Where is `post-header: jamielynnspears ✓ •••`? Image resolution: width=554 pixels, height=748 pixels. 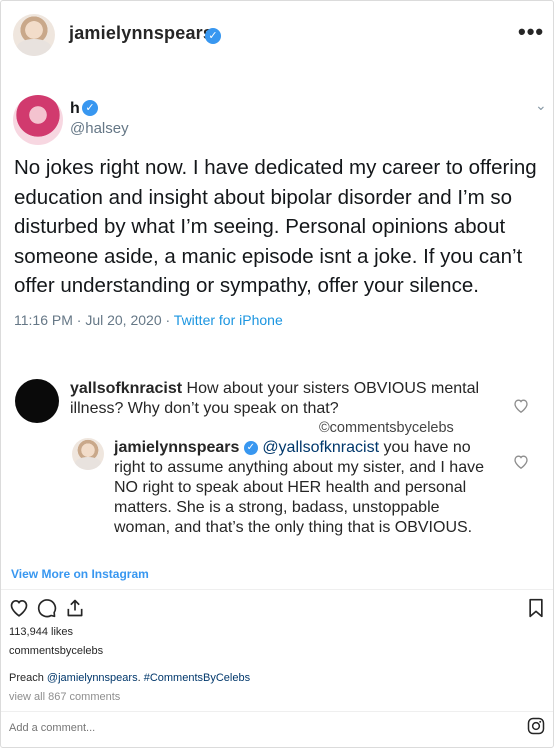
post-header: jamielynnspears ✓ ••• is located at coordinates (277, 35).